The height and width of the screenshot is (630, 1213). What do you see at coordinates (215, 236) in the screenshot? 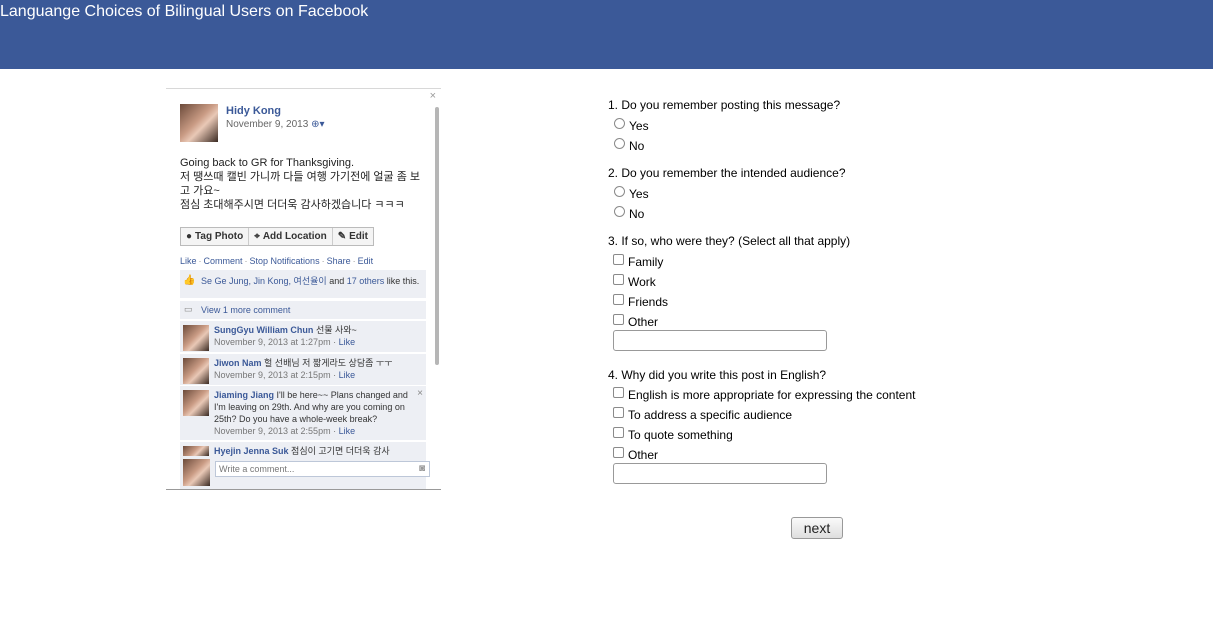
I see `tag-photo-button: ● Tag Photo` at bounding box center [215, 236].